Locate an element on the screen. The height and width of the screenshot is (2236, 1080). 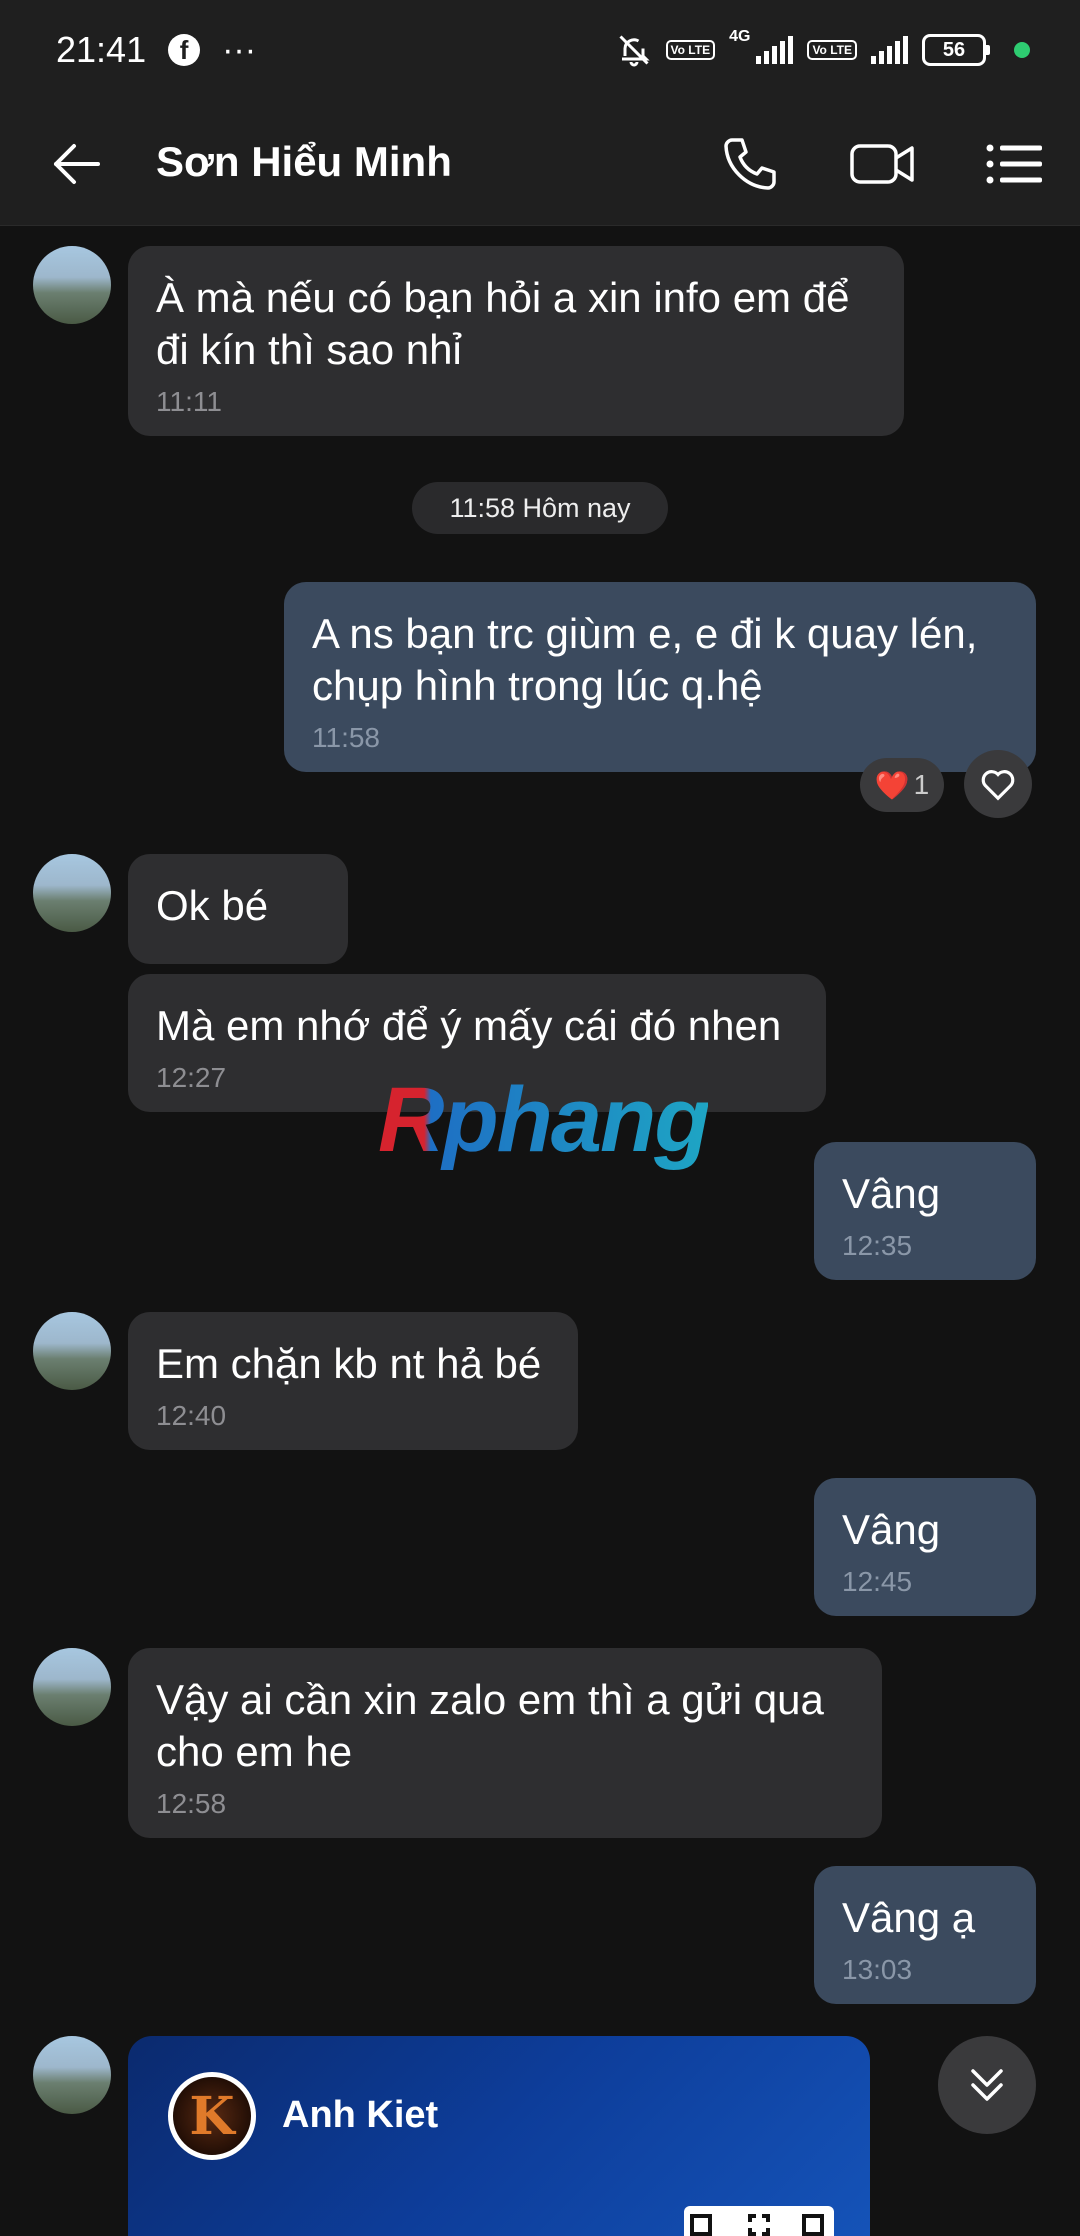
qr-code-icon is located at coordinates (759, 2221).